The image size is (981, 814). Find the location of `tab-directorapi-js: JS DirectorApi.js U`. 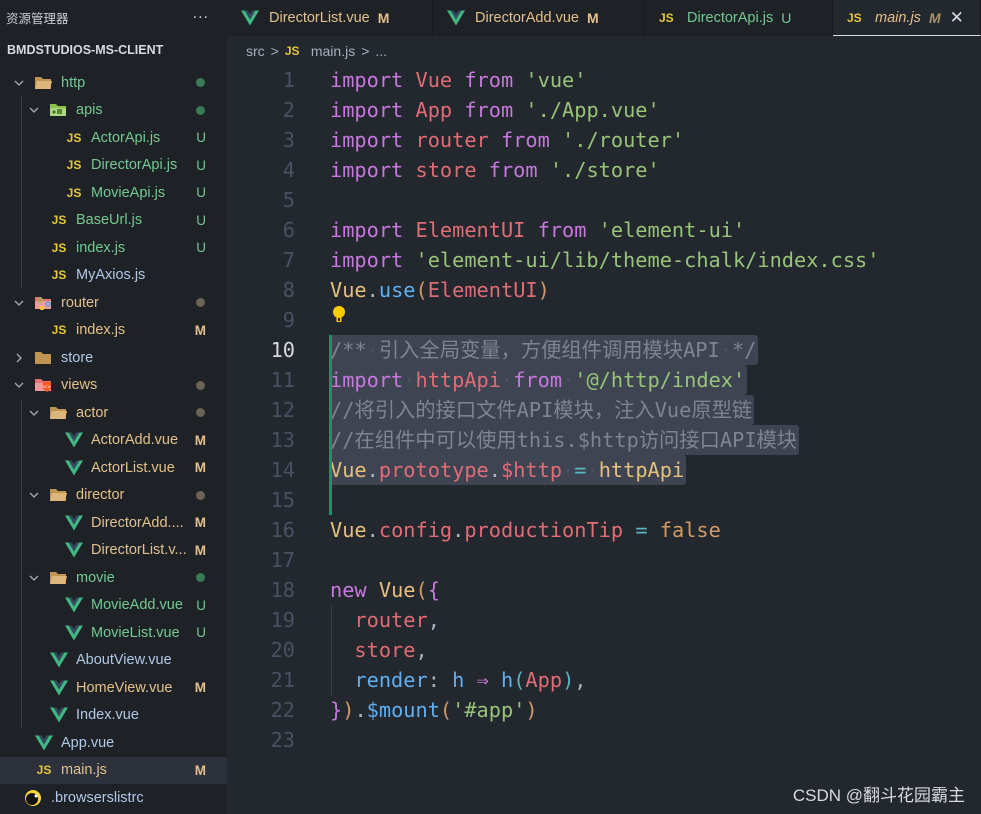

tab-directorapi-js: JS DirectorApi.js U is located at coordinates (739, 18).